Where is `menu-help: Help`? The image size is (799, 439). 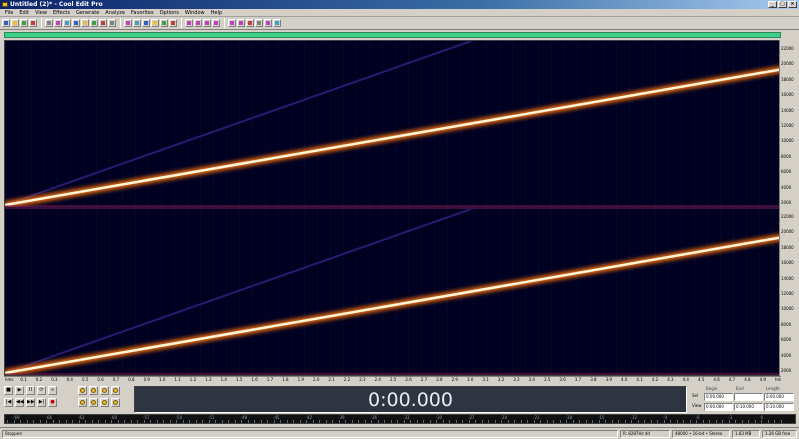 menu-help: Help is located at coordinates (216, 13).